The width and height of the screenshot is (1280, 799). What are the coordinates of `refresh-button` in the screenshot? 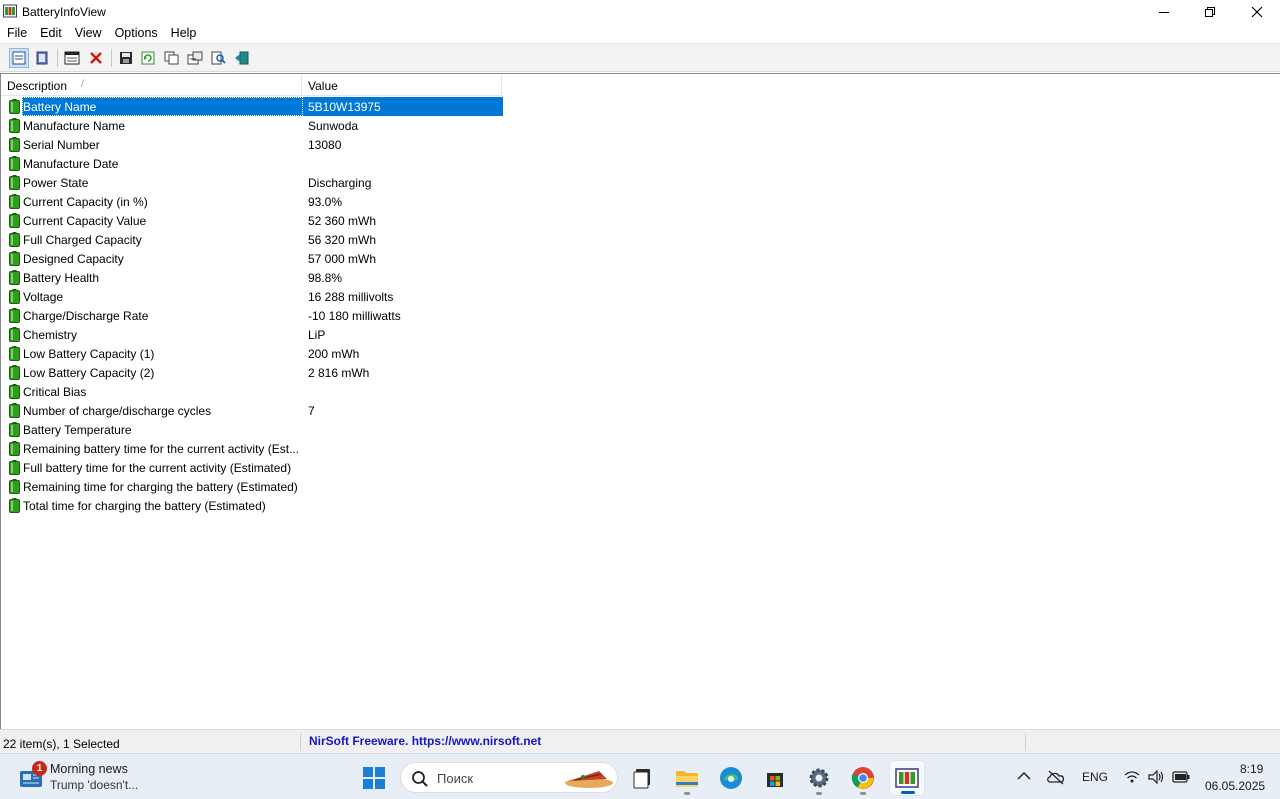 It's located at (148, 58).